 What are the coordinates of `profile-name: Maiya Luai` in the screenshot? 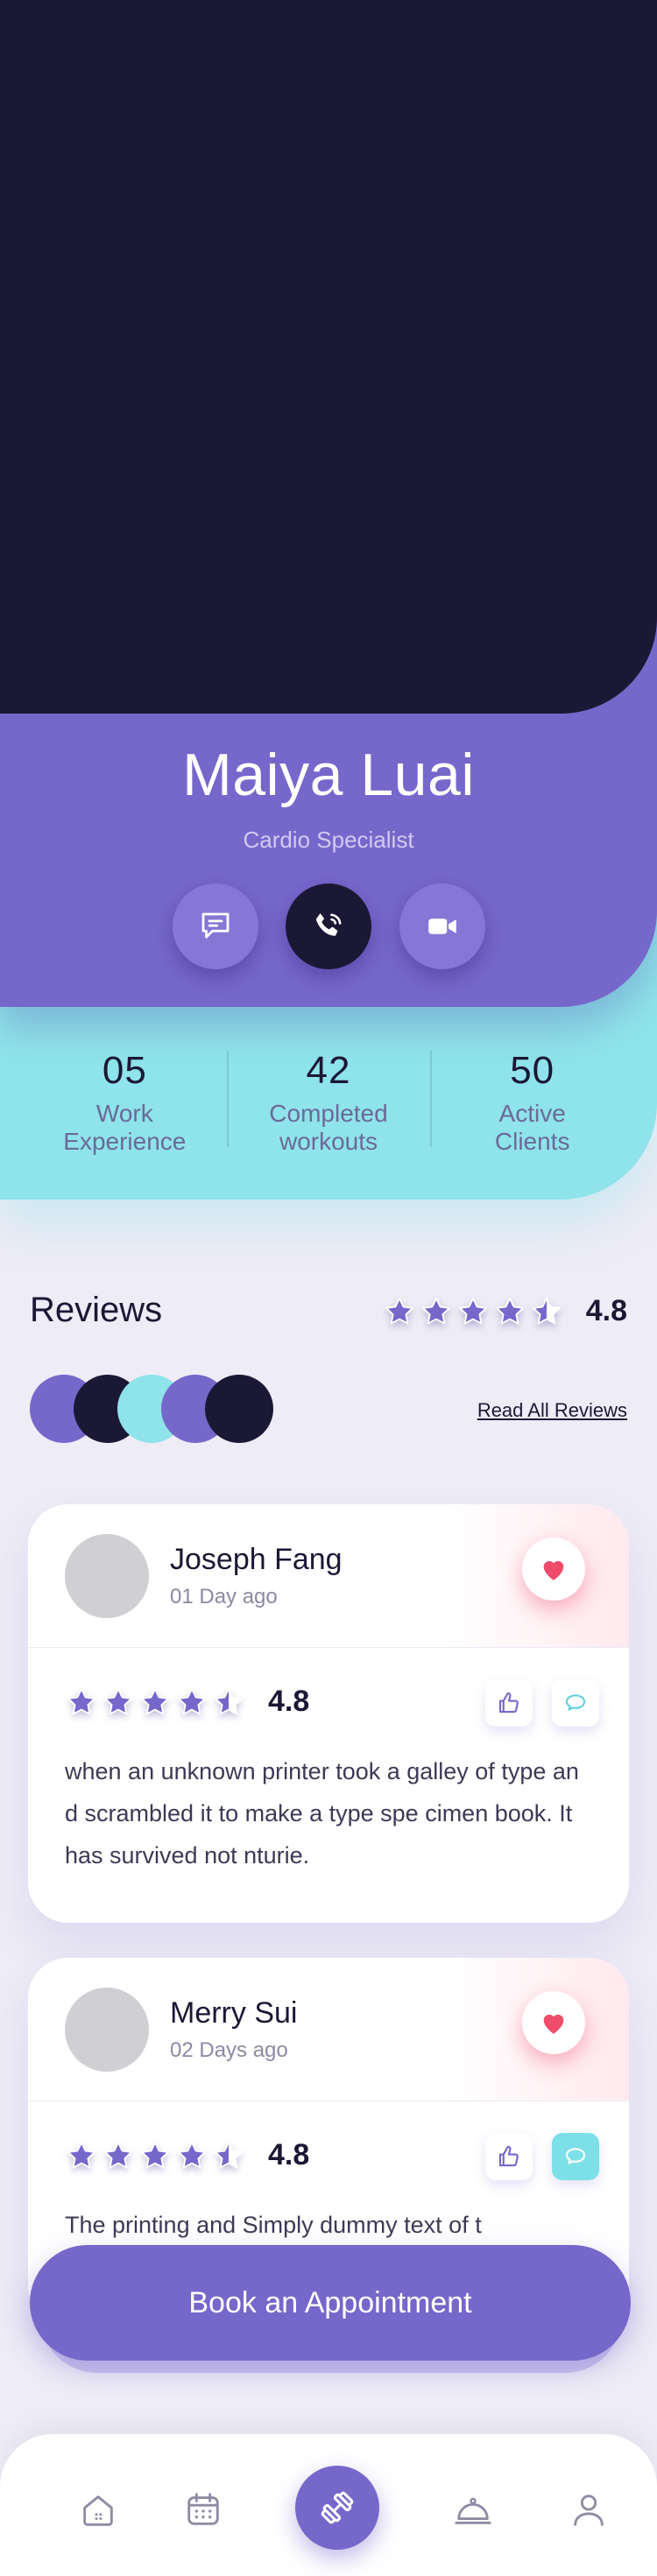 It's located at (328, 775).